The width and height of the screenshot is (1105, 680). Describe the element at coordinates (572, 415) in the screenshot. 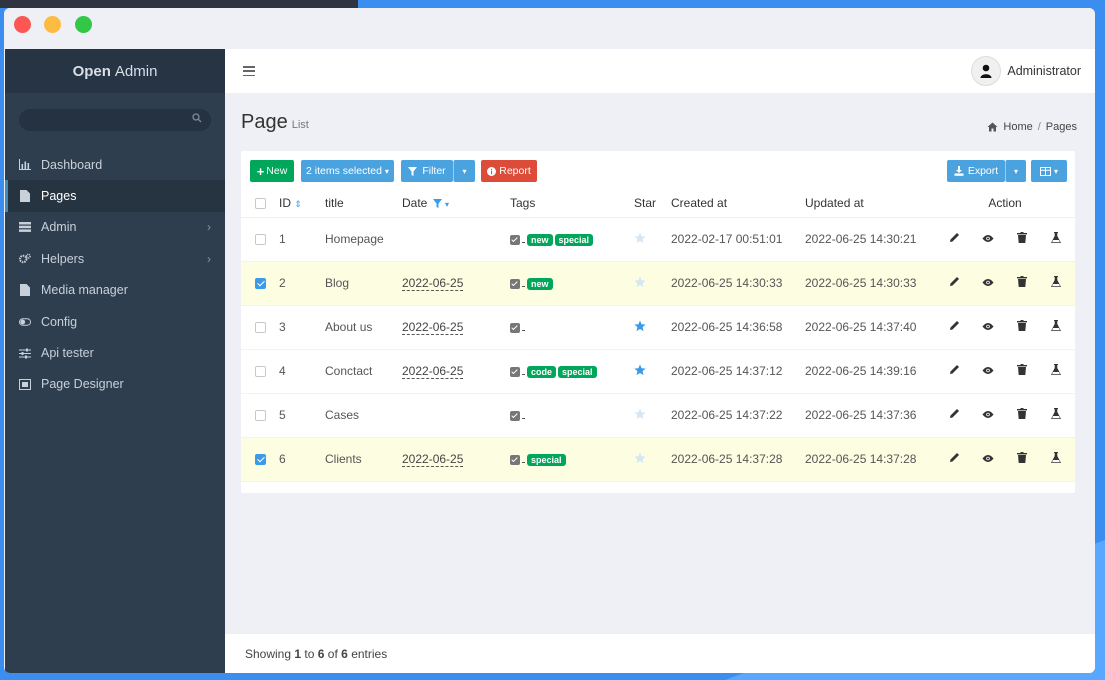

I see `cell-tags` at that location.